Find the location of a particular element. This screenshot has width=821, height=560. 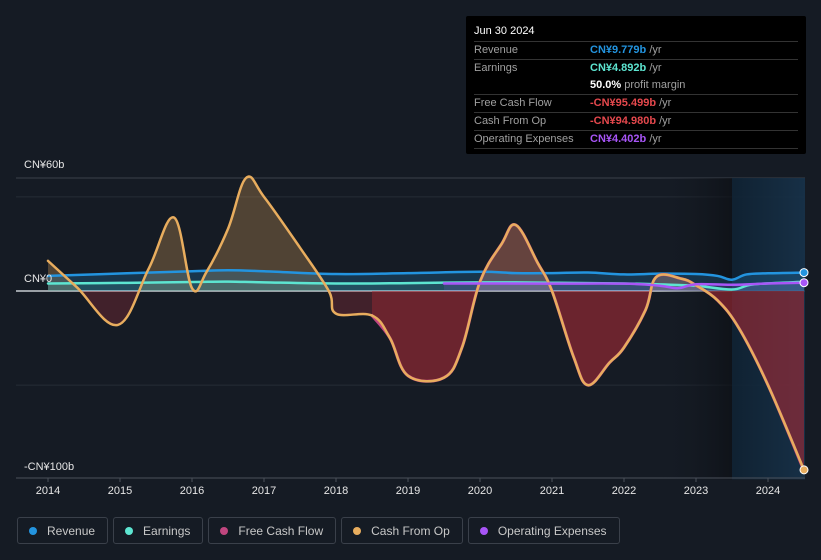

cash-from-op-endpoint is located at coordinates (804, 470).